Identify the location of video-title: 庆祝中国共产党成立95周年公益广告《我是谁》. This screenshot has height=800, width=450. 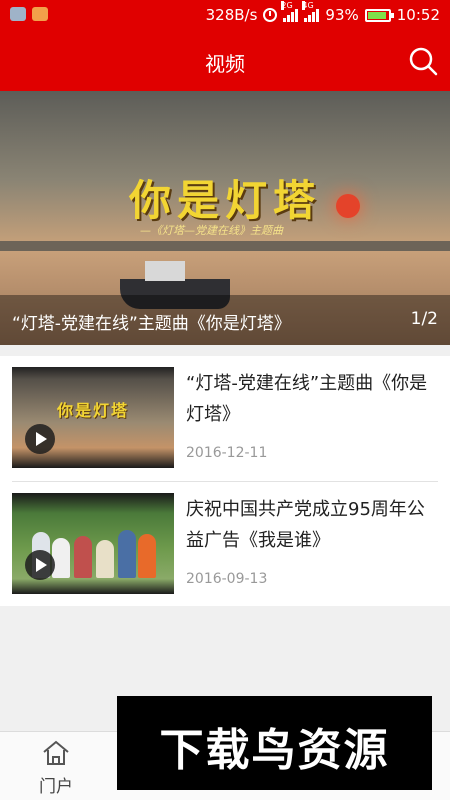
(305, 525).